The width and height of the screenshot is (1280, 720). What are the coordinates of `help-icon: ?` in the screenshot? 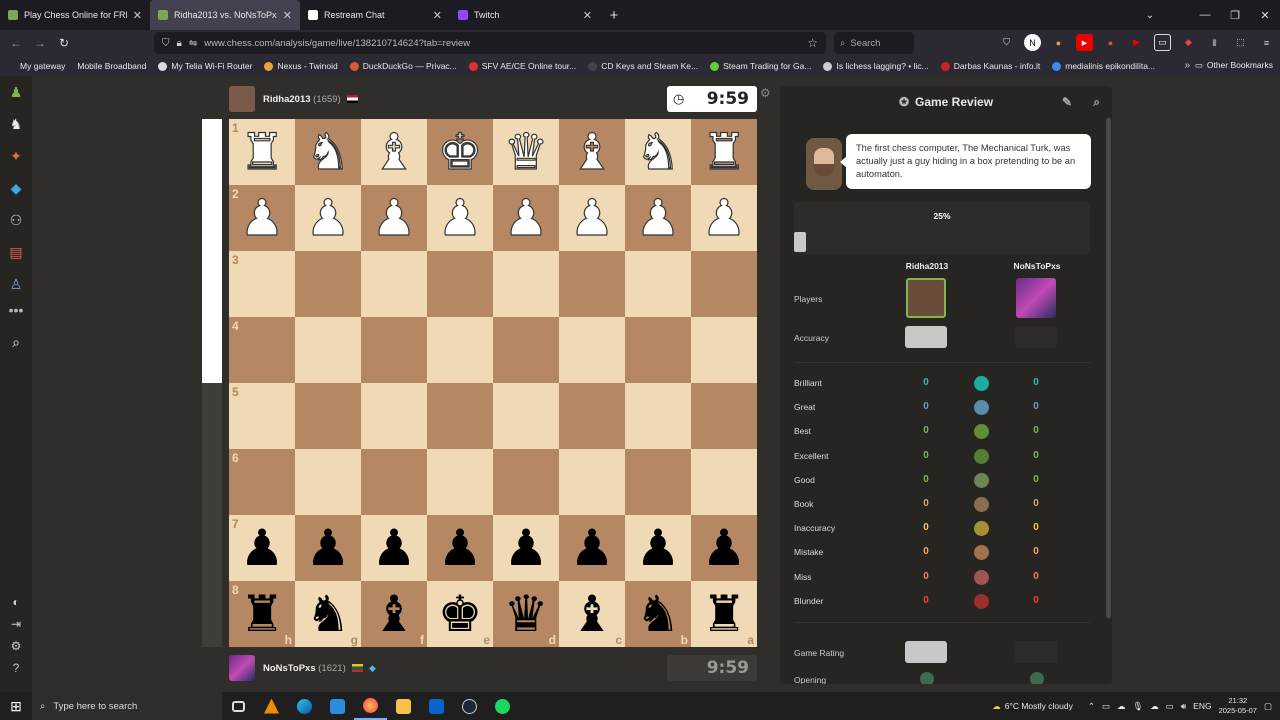 It's located at (16, 668).